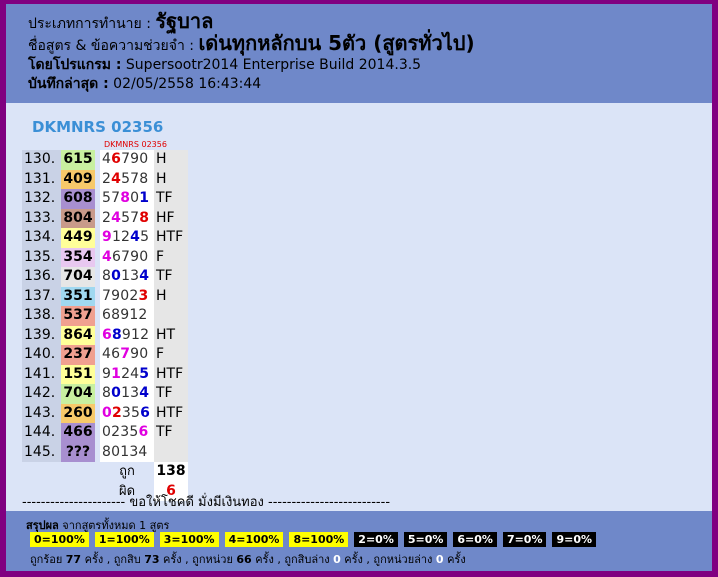  What do you see at coordinates (78, 316) in the screenshot?
I see `result-value: 537` at bounding box center [78, 316].